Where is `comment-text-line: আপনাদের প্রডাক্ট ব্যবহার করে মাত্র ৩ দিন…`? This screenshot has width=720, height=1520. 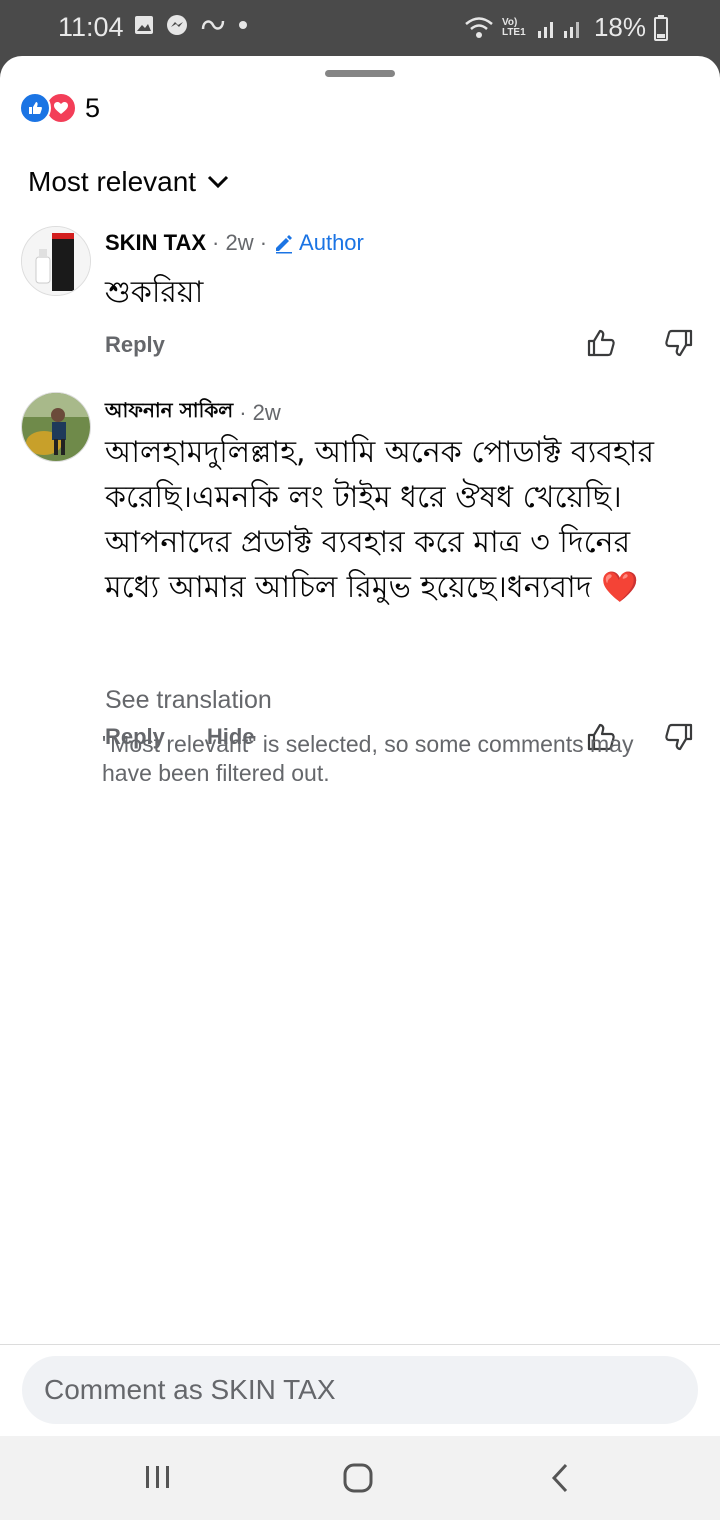 comment-text-line: আপনাদের প্রডাক্ট ব্যবহার করে মাত্র ৩ দিন… is located at coordinates (368, 542).